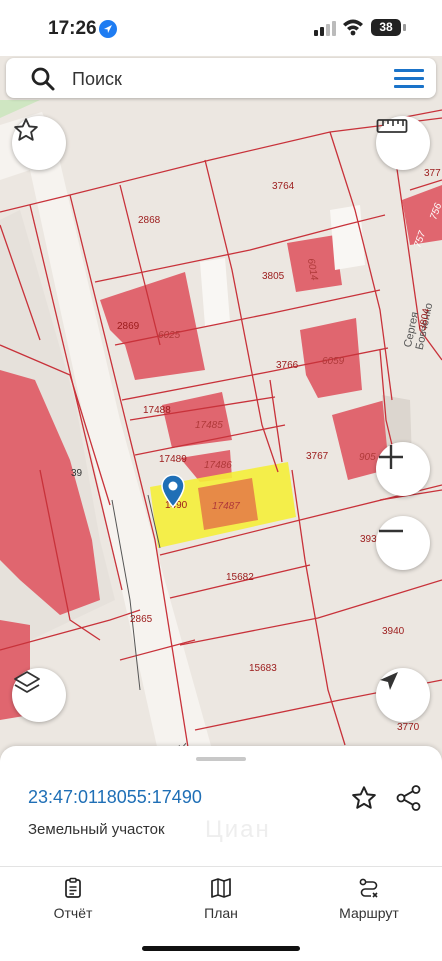 The image size is (442, 961). Describe the element at coordinates (263, 668) in the screenshot. I see `parcel-label: 15683` at that location.